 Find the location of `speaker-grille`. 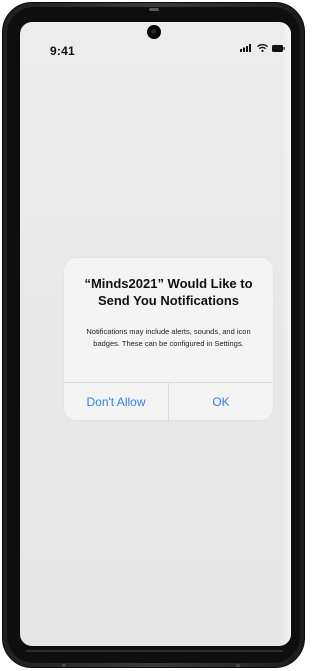

speaker-grille is located at coordinates (154, 9).